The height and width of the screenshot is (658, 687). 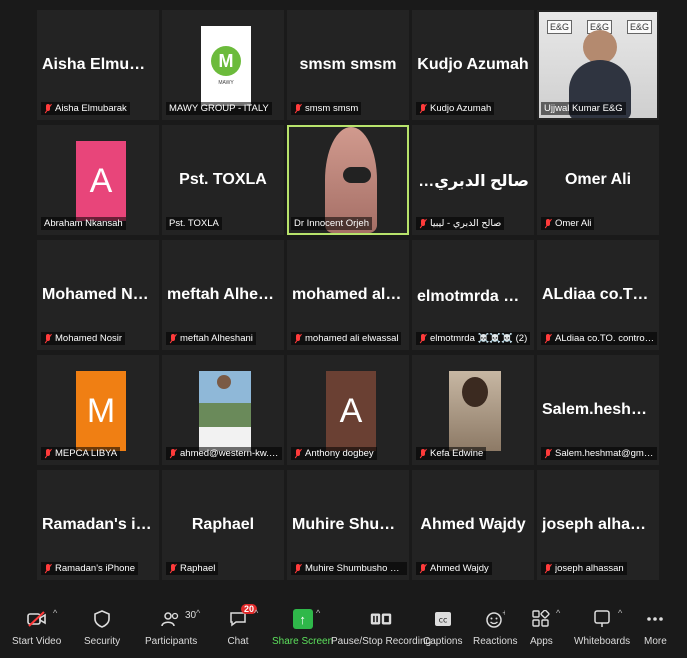 I want to click on participant-display-name: Pst. TOXLA, so click(x=223, y=179).